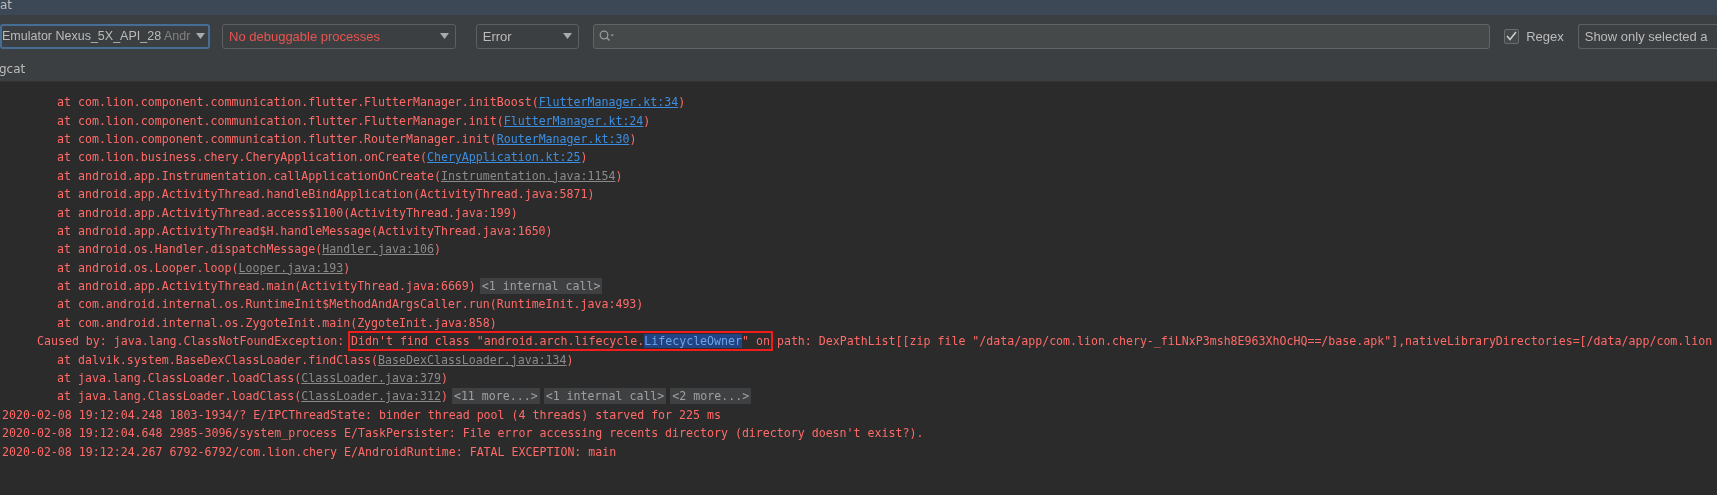 This screenshot has height=495, width=1717. I want to click on source-link: BaseDexClassLoader.java:134, so click(472, 359).